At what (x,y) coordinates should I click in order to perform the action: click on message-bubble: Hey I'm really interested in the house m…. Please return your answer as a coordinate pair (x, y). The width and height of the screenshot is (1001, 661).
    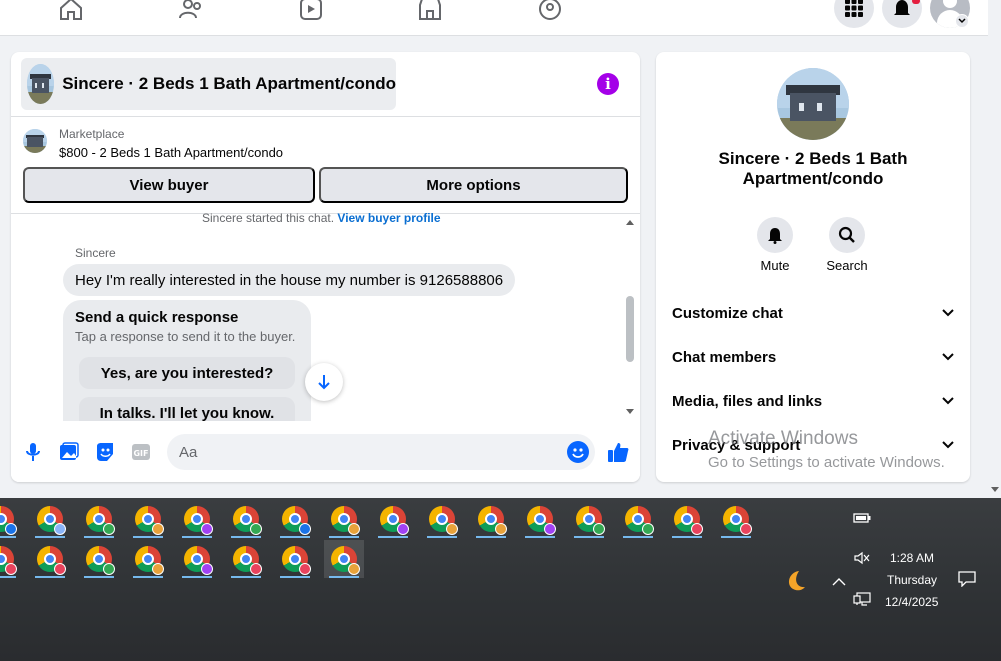
    Looking at the image, I should click on (289, 280).